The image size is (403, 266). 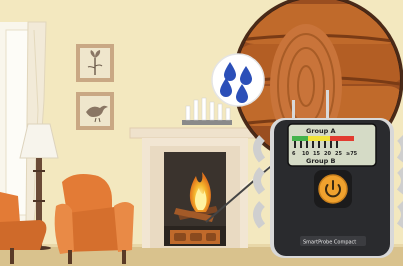 What do you see at coordinates (321, 161) in the screenshot?
I see `lcd-group-b: Group B` at bounding box center [321, 161].